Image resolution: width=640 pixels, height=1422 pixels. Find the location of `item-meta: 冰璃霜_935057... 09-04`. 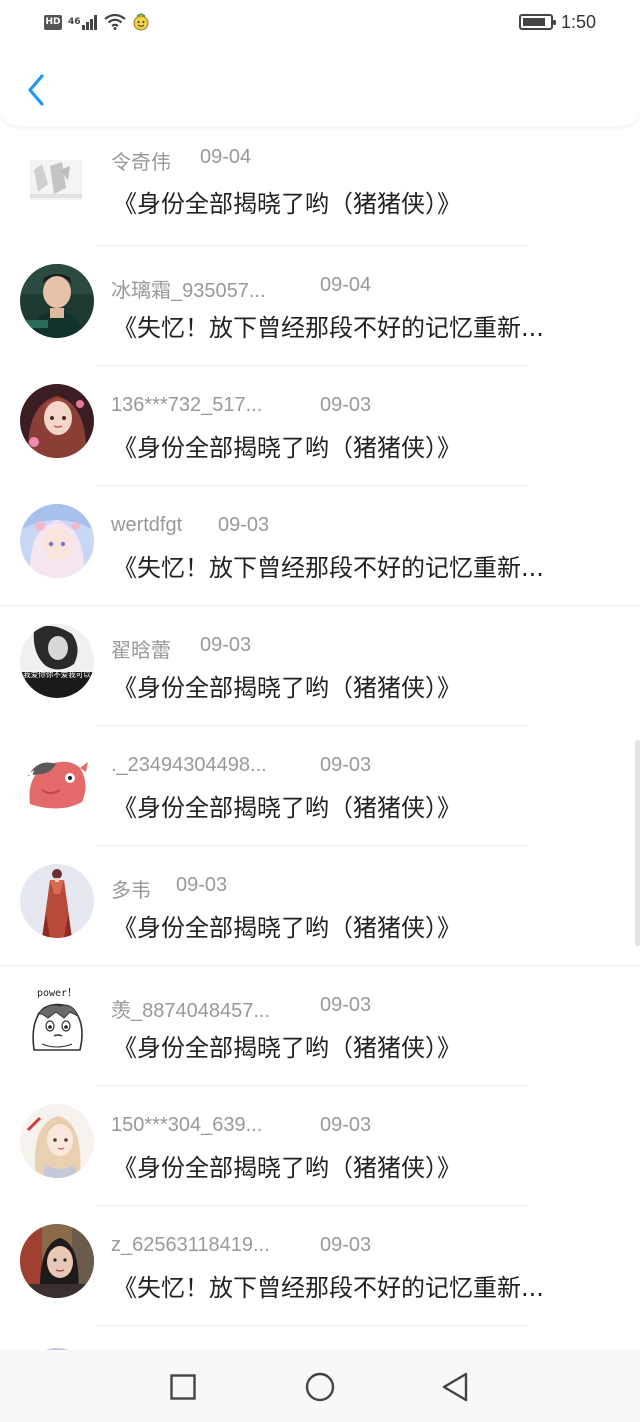

item-meta: 冰璃霜_935057... 09-04 is located at coordinates (241, 288).